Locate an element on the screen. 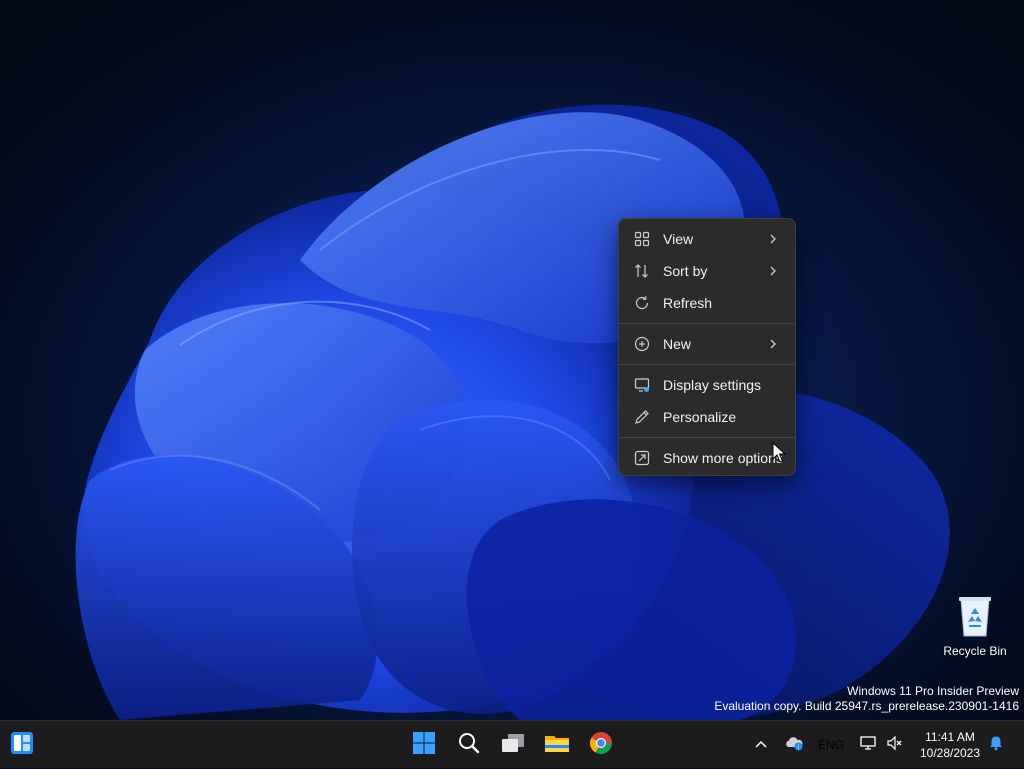  chrome-icon is located at coordinates (601, 745).